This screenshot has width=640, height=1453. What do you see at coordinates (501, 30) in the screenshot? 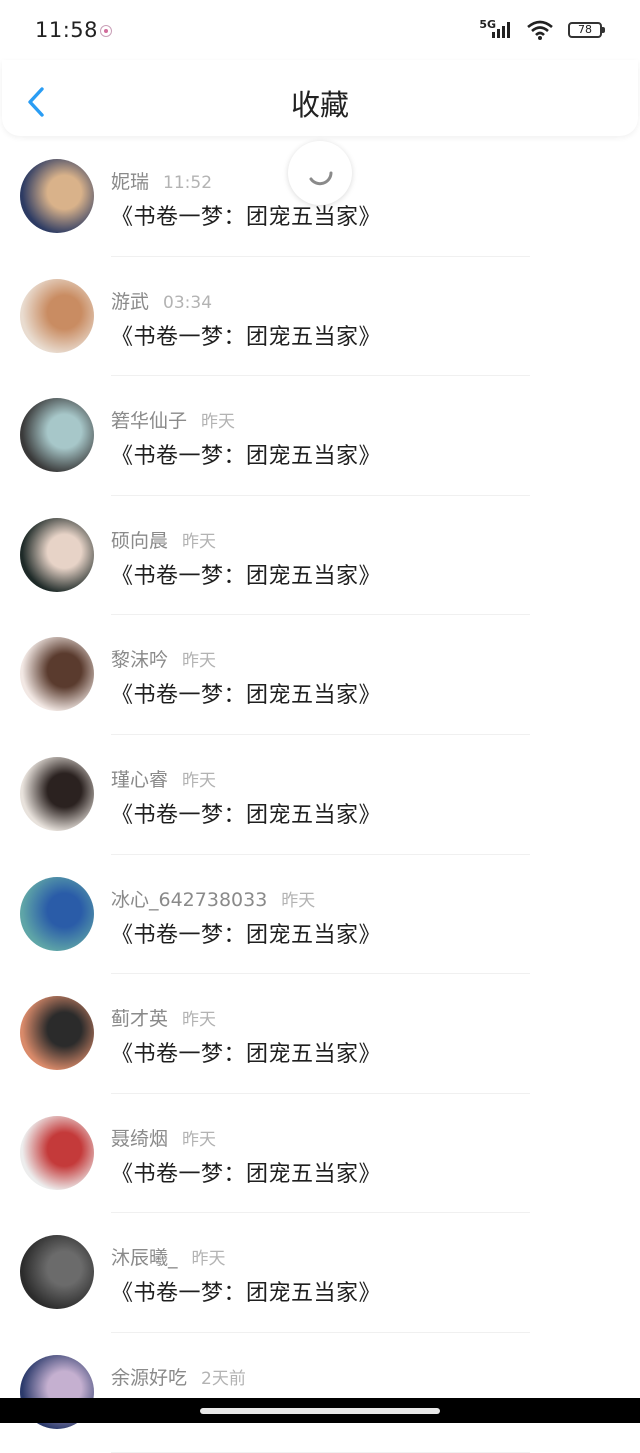
I see `signal-icon` at bounding box center [501, 30].